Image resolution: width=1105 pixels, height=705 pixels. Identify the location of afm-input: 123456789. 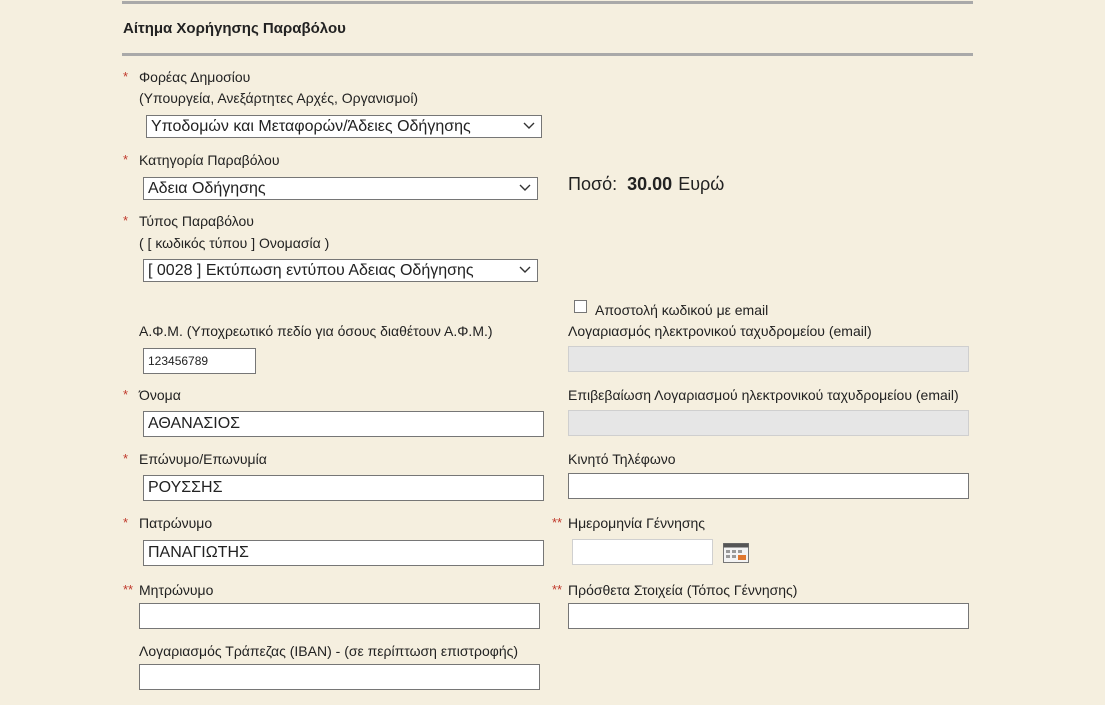
(199, 361).